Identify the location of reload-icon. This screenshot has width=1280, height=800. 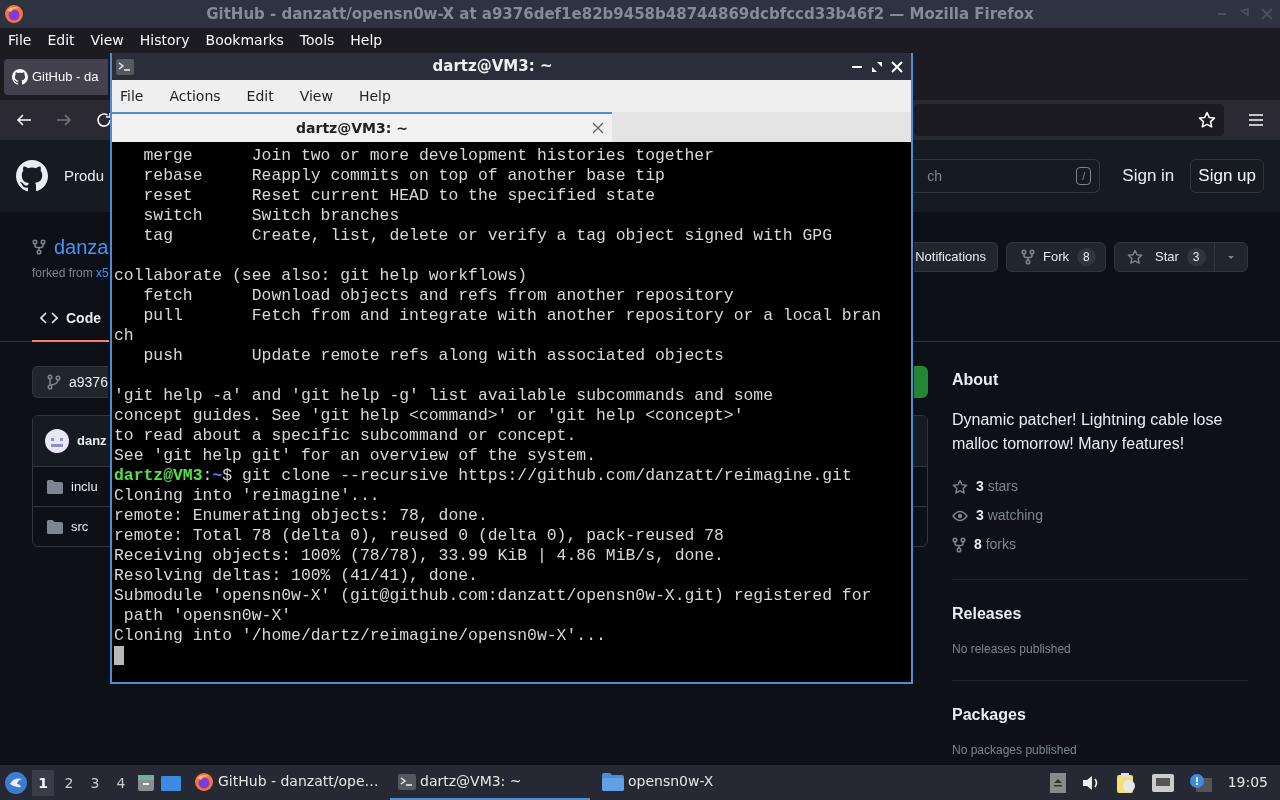
(104, 120).